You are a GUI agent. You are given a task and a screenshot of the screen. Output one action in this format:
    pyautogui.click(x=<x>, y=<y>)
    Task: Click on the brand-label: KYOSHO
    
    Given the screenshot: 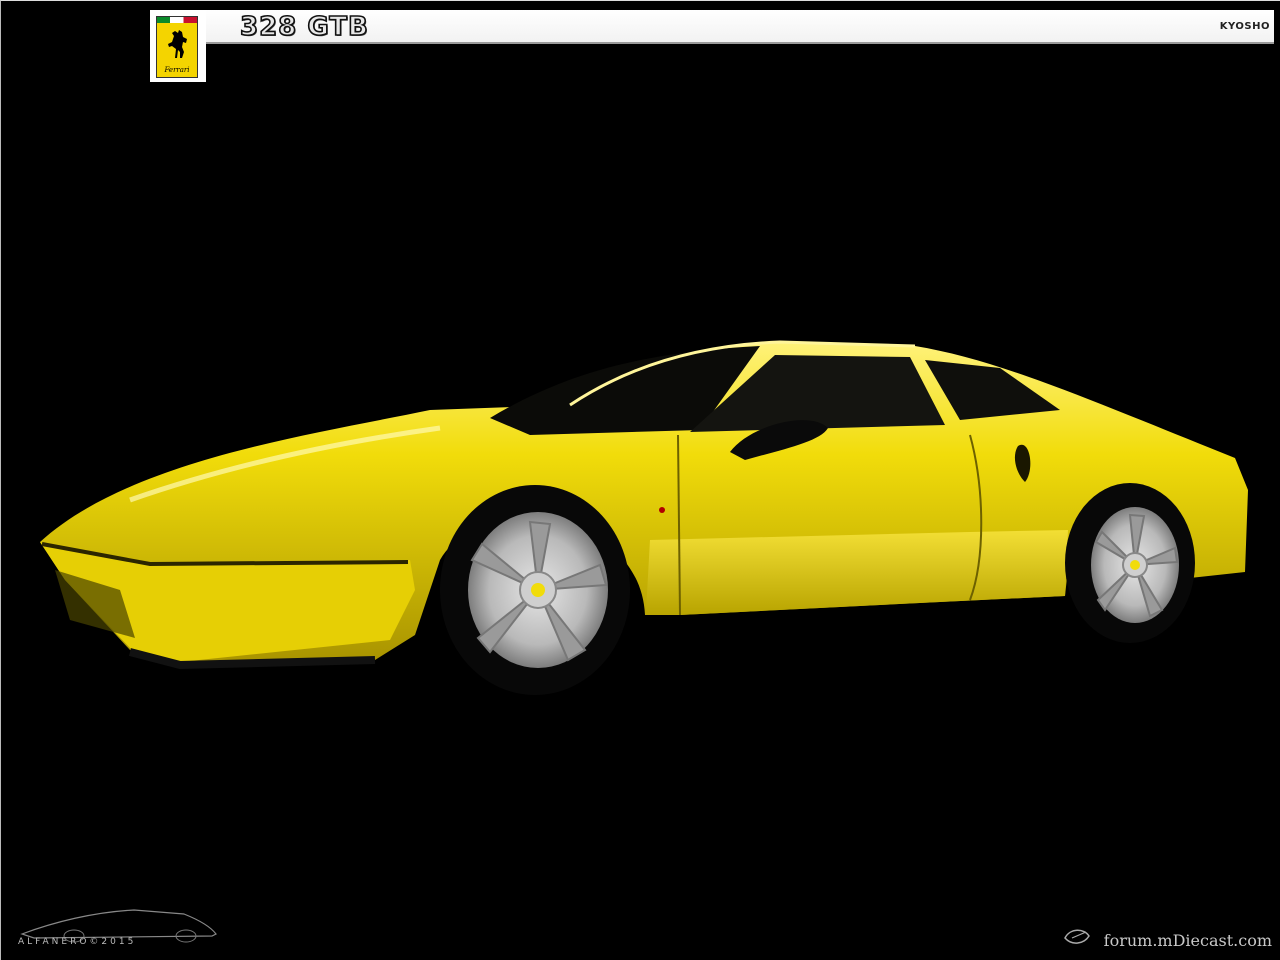 What is the action you would take?
    pyautogui.click(x=1244, y=26)
    